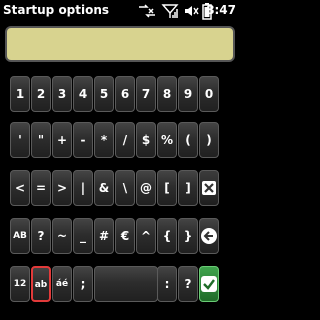 Image resolution: width=320 pixels, height=320 pixels. I want to click on key-label: 1, so click(20, 94).